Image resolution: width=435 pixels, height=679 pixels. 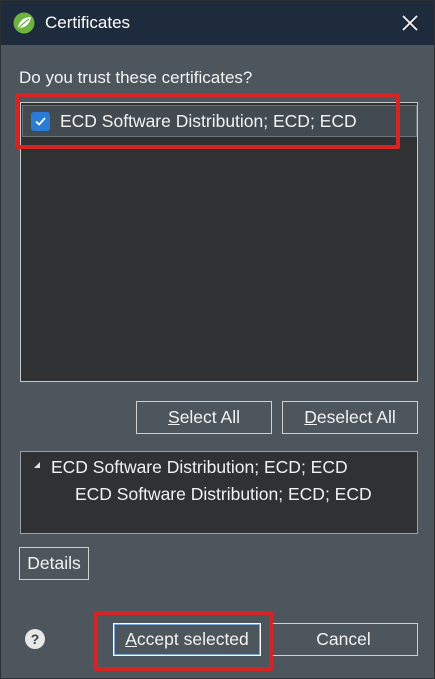 I want to click on title-bar: Certificates, so click(x=217, y=23).